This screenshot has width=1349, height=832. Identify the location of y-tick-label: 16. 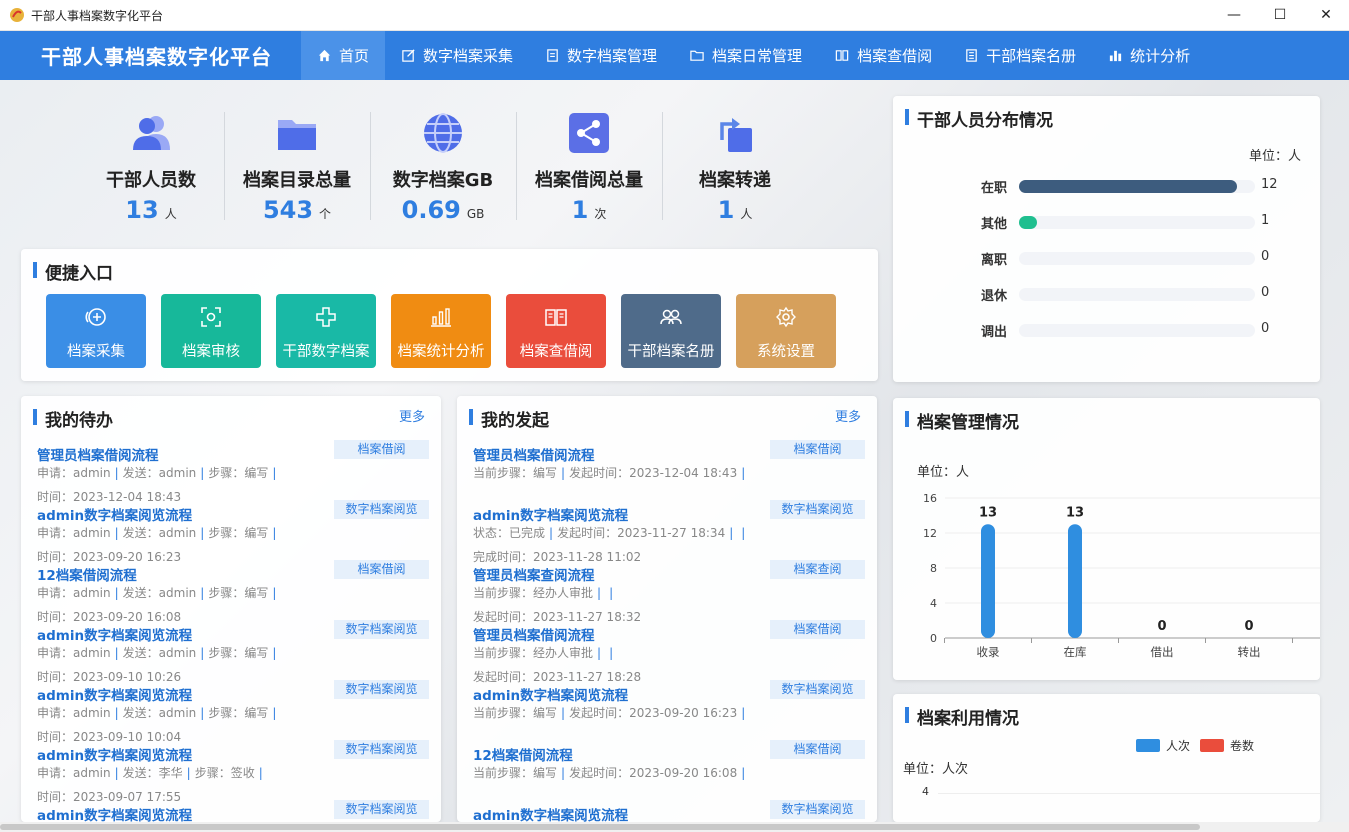
(930, 498).